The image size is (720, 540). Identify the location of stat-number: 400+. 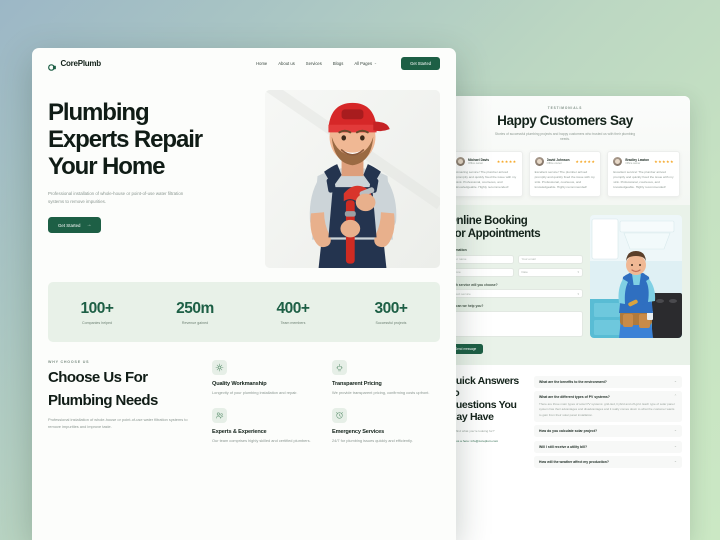
(293, 308).